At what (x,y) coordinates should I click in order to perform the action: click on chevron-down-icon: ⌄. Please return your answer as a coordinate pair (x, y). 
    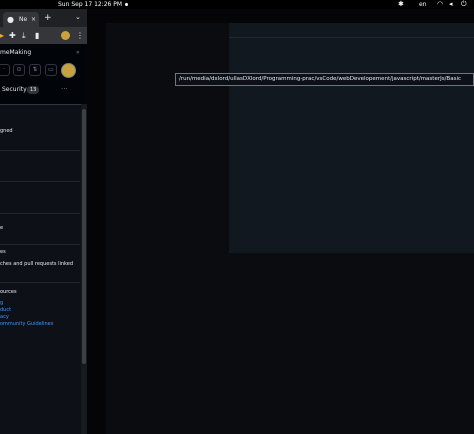
    Looking at the image, I should click on (78, 17).